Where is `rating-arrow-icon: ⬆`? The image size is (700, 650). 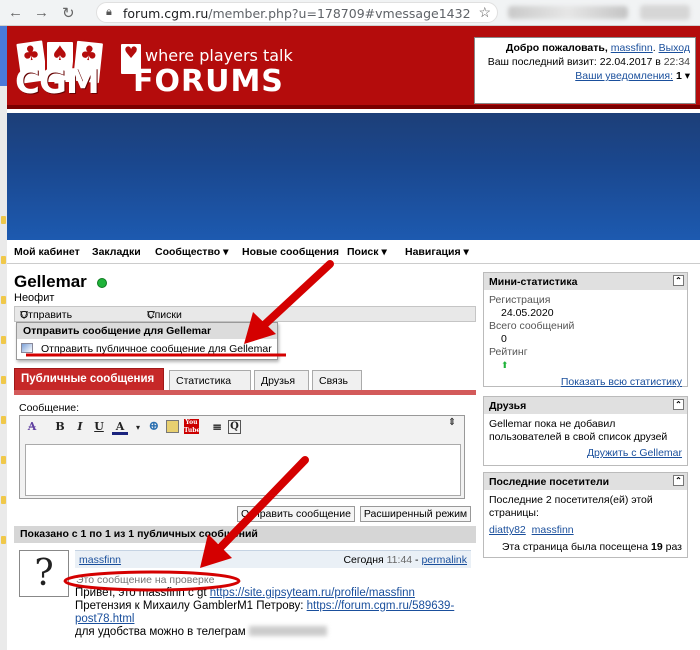
rating-arrow-icon: ⬆ is located at coordinates (505, 365).